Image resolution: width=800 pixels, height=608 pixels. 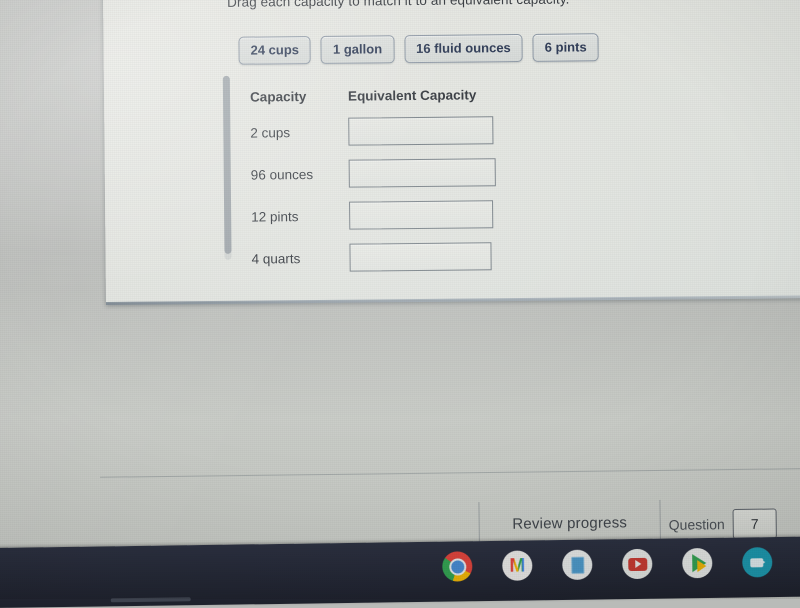 I want to click on chip-1-gallon: 1 gallon, so click(x=357, y=49).